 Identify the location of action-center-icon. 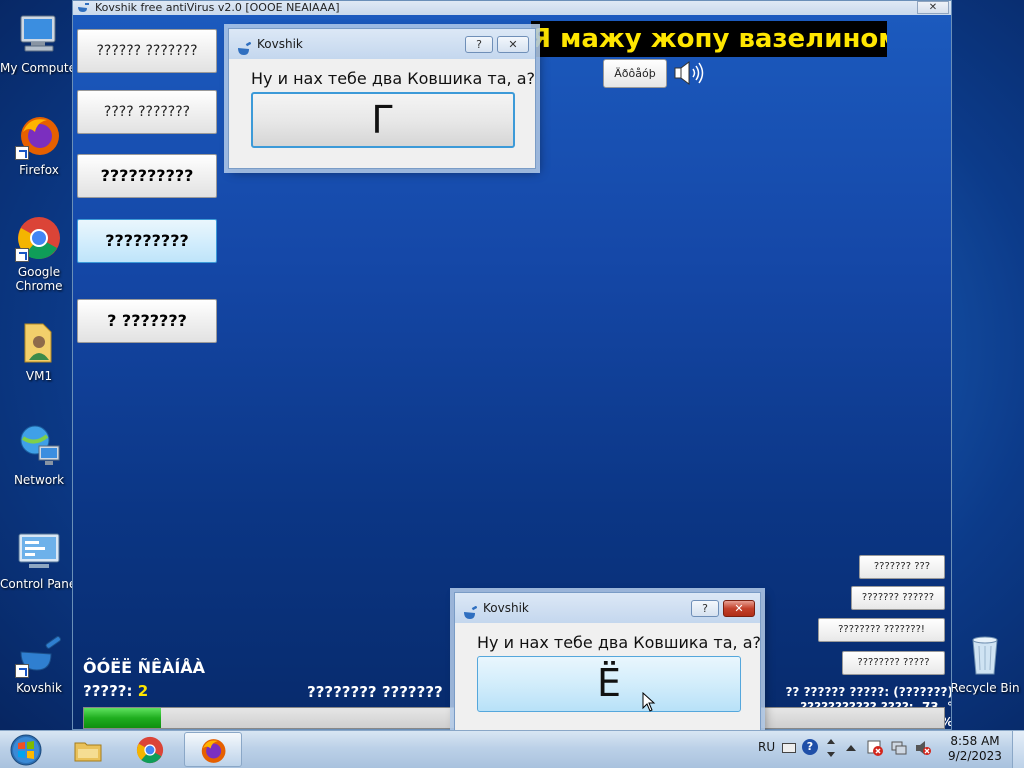
(875, 748).